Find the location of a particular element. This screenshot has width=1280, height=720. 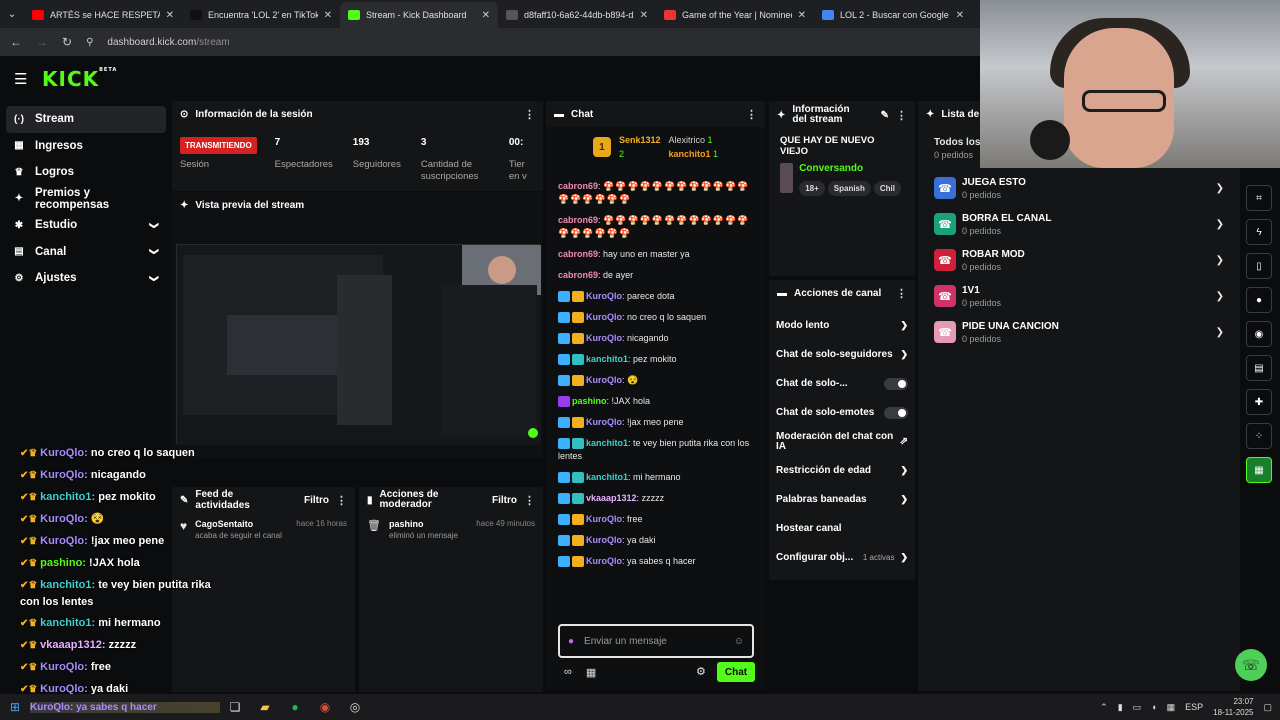

chat-username: vkaaap1312 is located at coordinates (611, 498).